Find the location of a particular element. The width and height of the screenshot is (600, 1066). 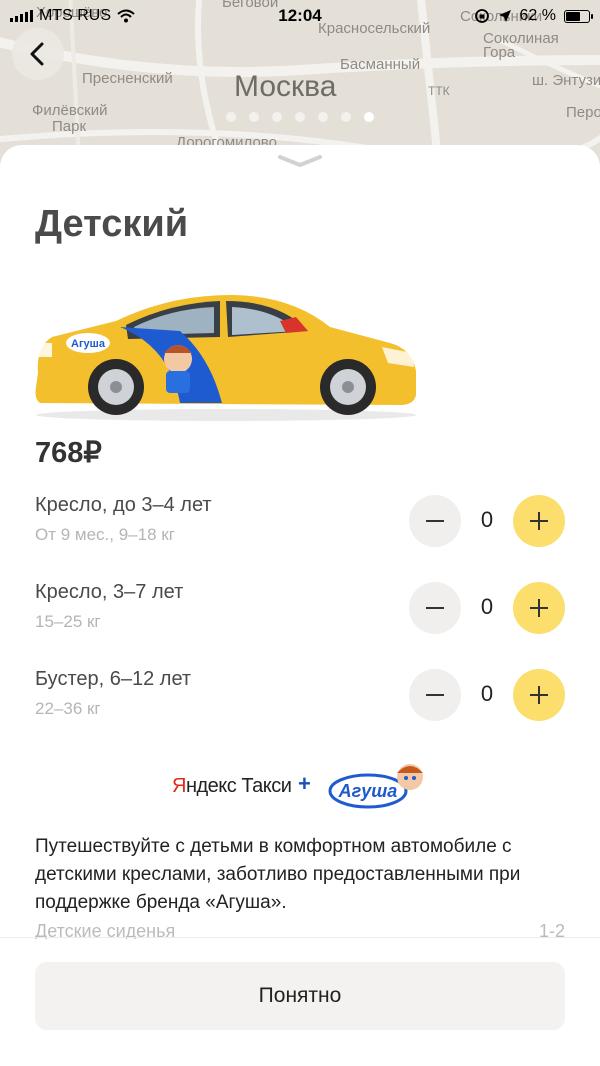

pager-dots is located at coordinates (300, 117).